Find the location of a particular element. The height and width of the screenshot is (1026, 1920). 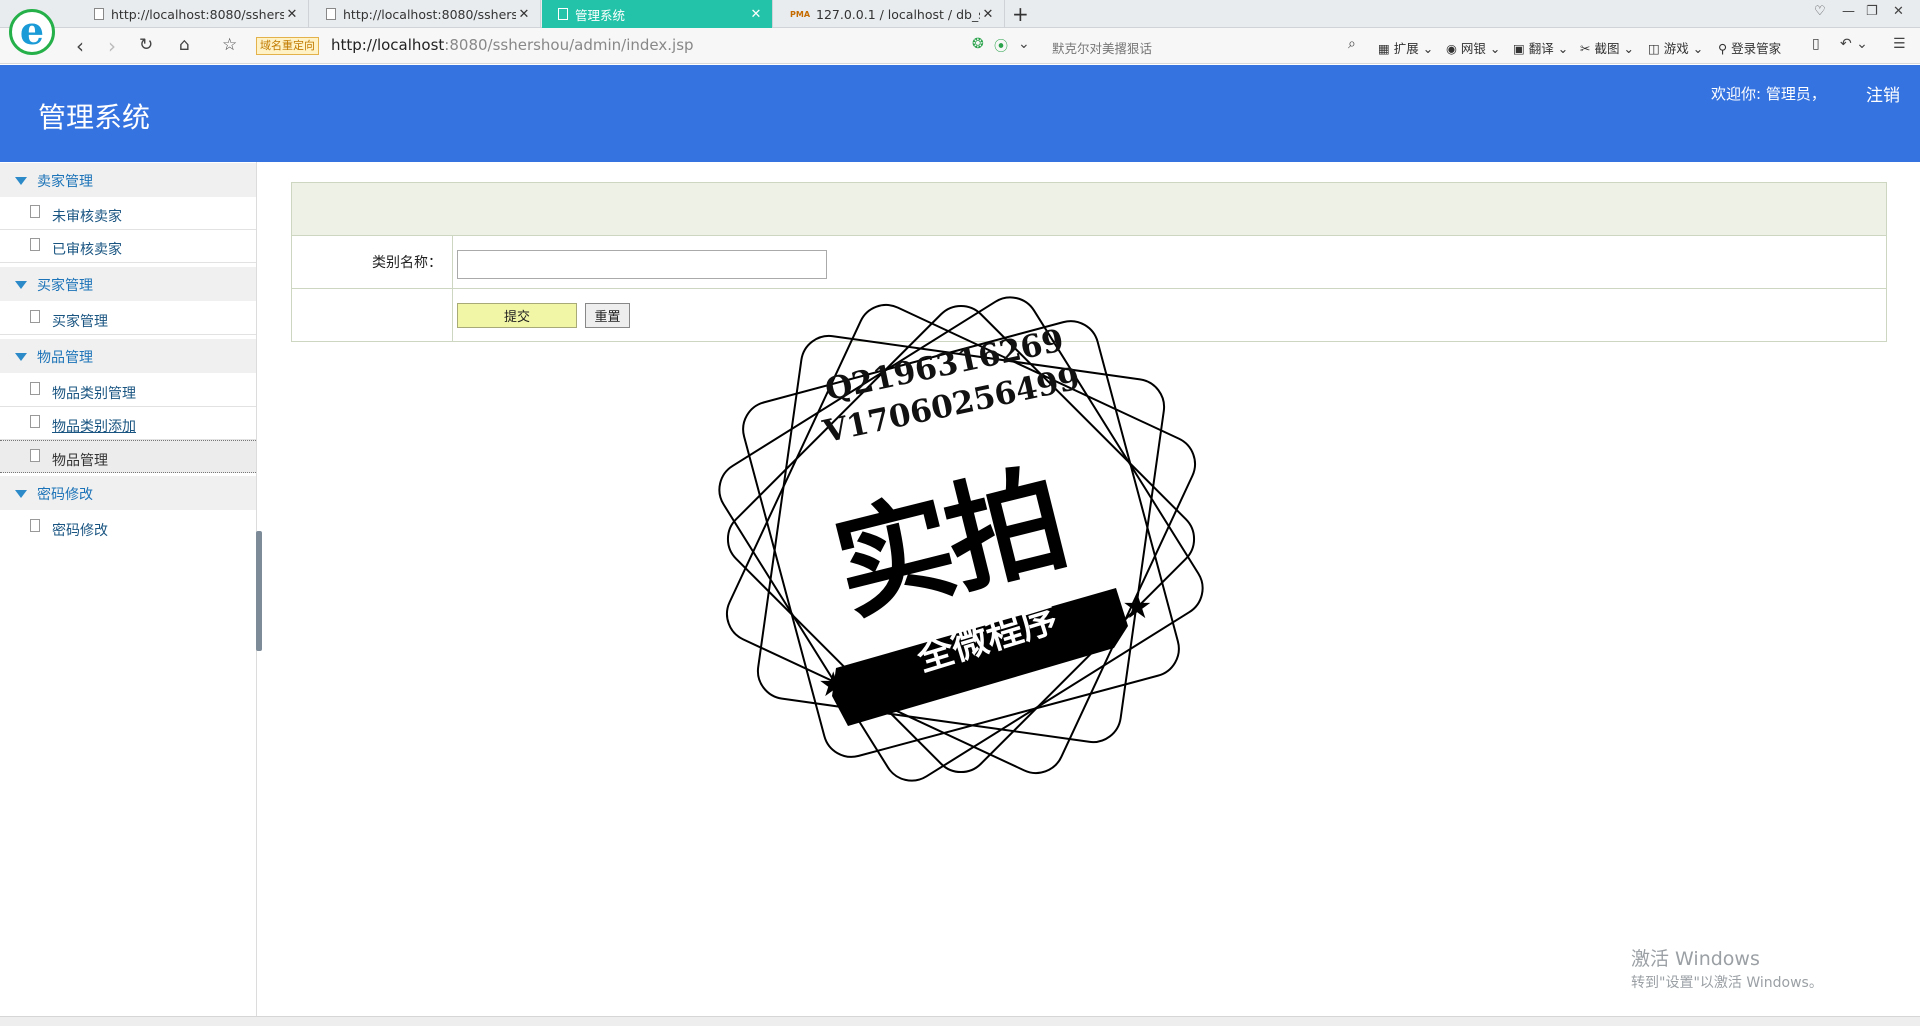

reset-button: 重置 is located at coordinates (607, 315).